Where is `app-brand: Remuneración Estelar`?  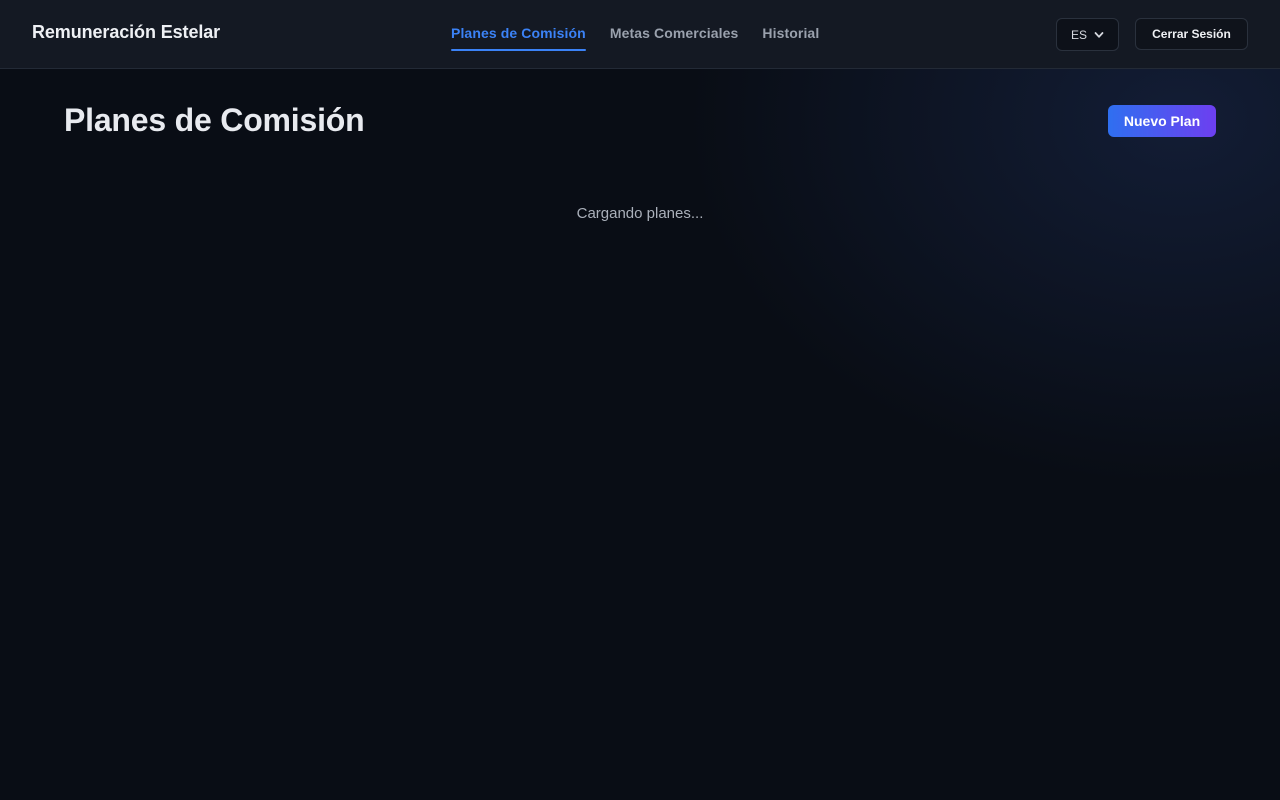
app-brand: Remuneración Estelar is located at coordinates (126, 32).